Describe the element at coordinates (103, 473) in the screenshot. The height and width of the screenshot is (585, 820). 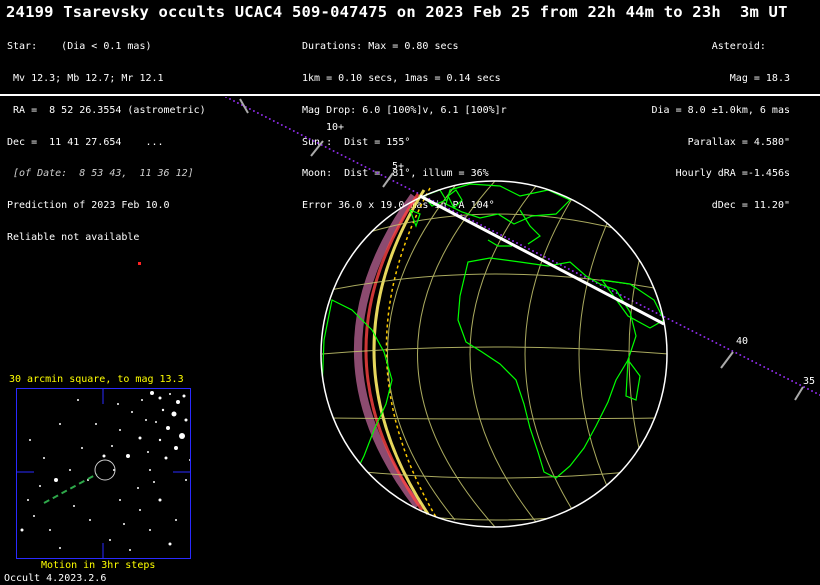
I see `finder-chart-frame` at that location.